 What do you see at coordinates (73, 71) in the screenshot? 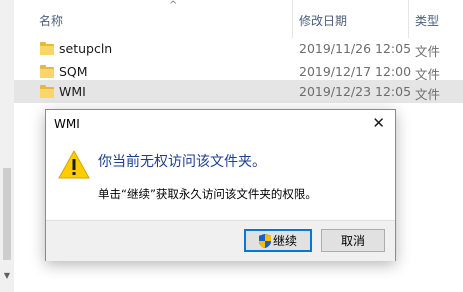
I see `file-name: SQM` at bounding box center [73, 71].